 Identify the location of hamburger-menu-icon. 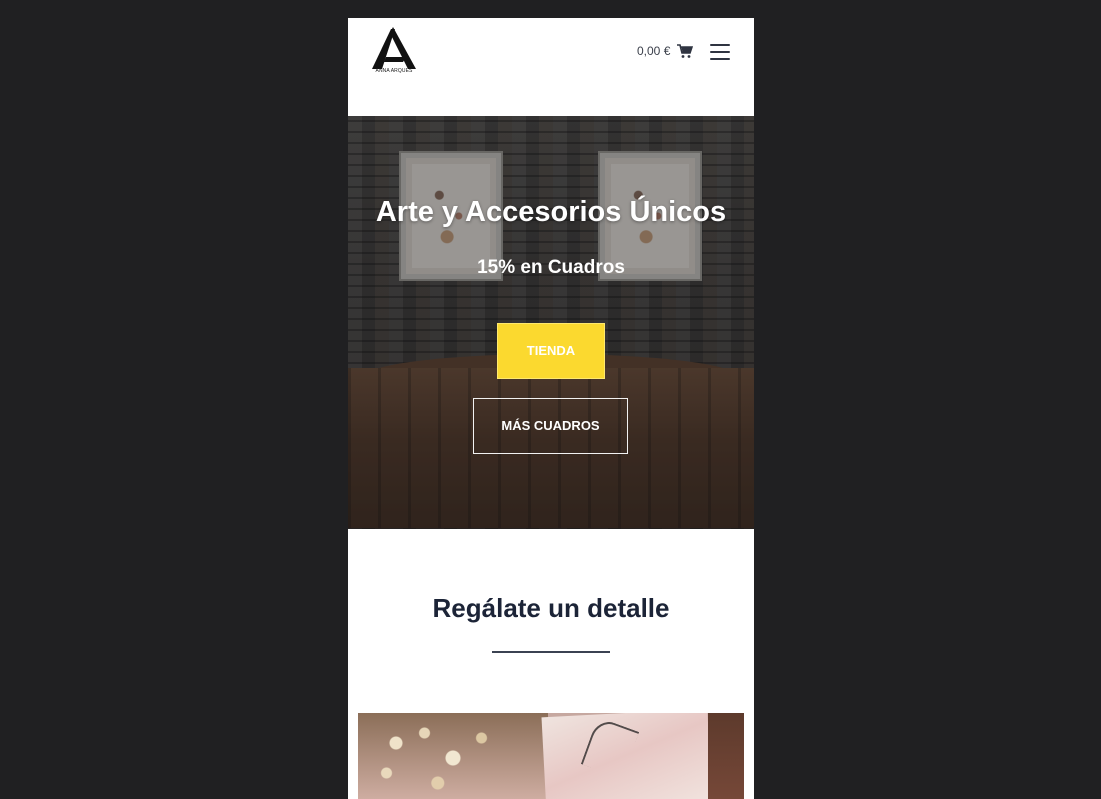
(720, 52).